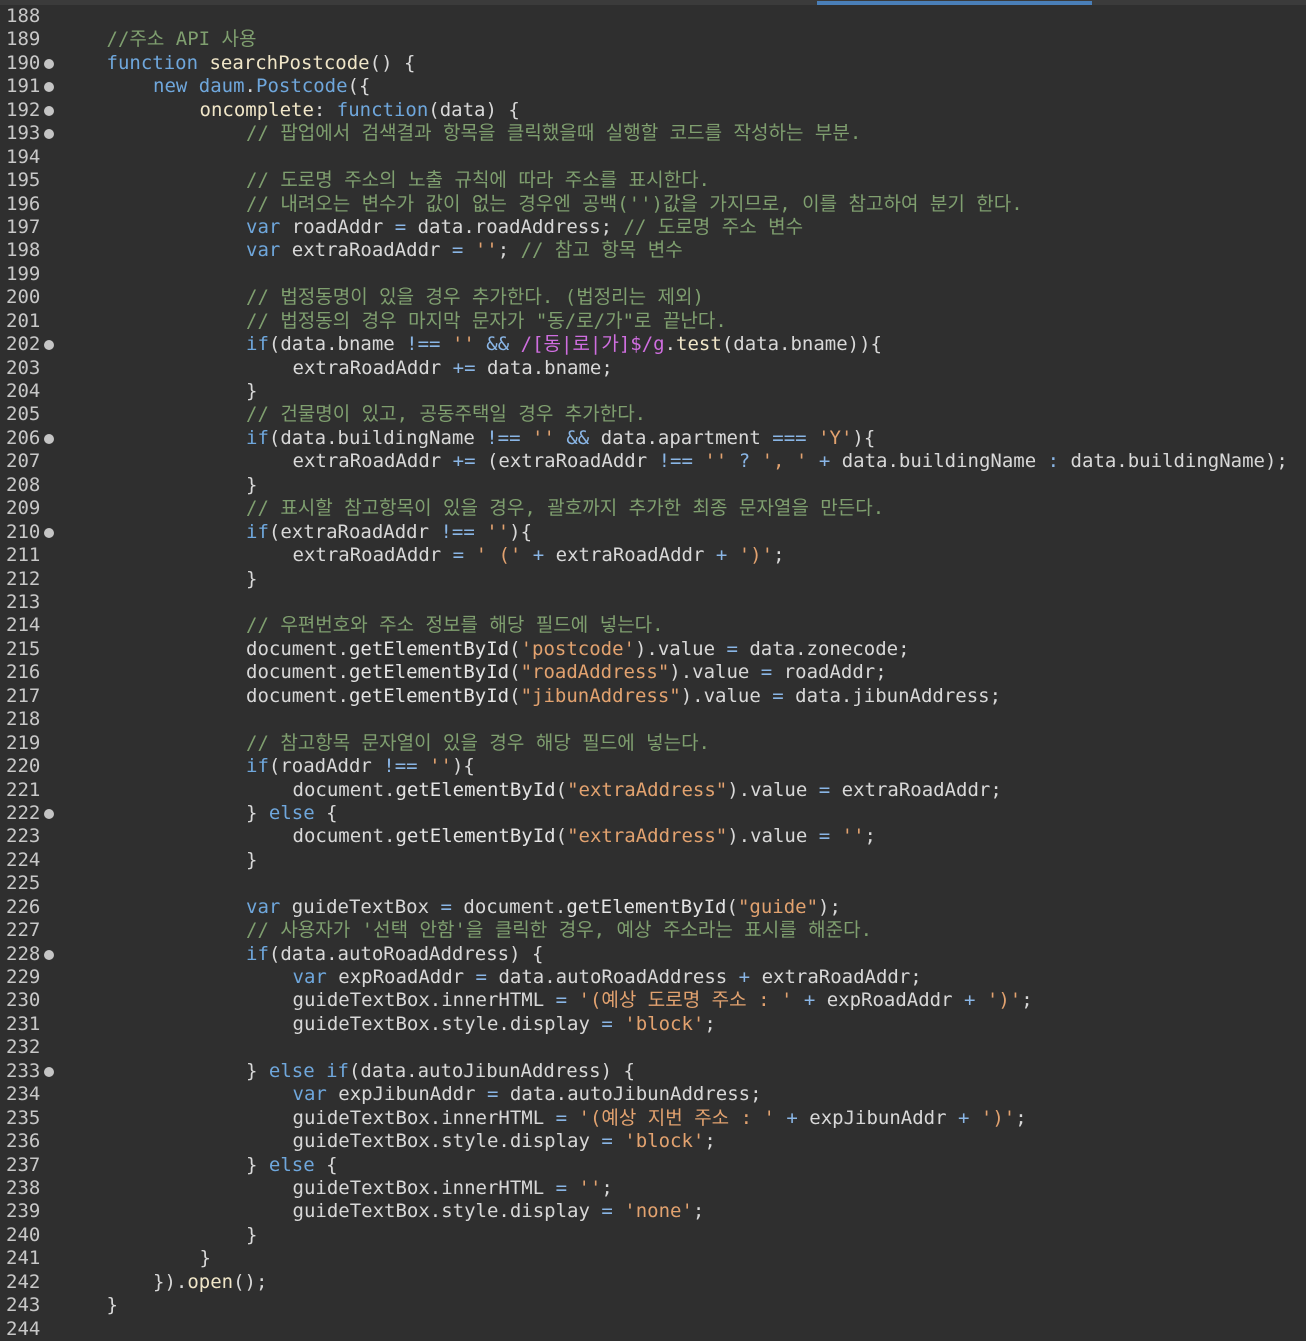  Describe the element at coordinates (446, 414) in the screenshot. I see `code-token: // 건물명이 있고, 공동주택일 경우 추가한다.` at that location.